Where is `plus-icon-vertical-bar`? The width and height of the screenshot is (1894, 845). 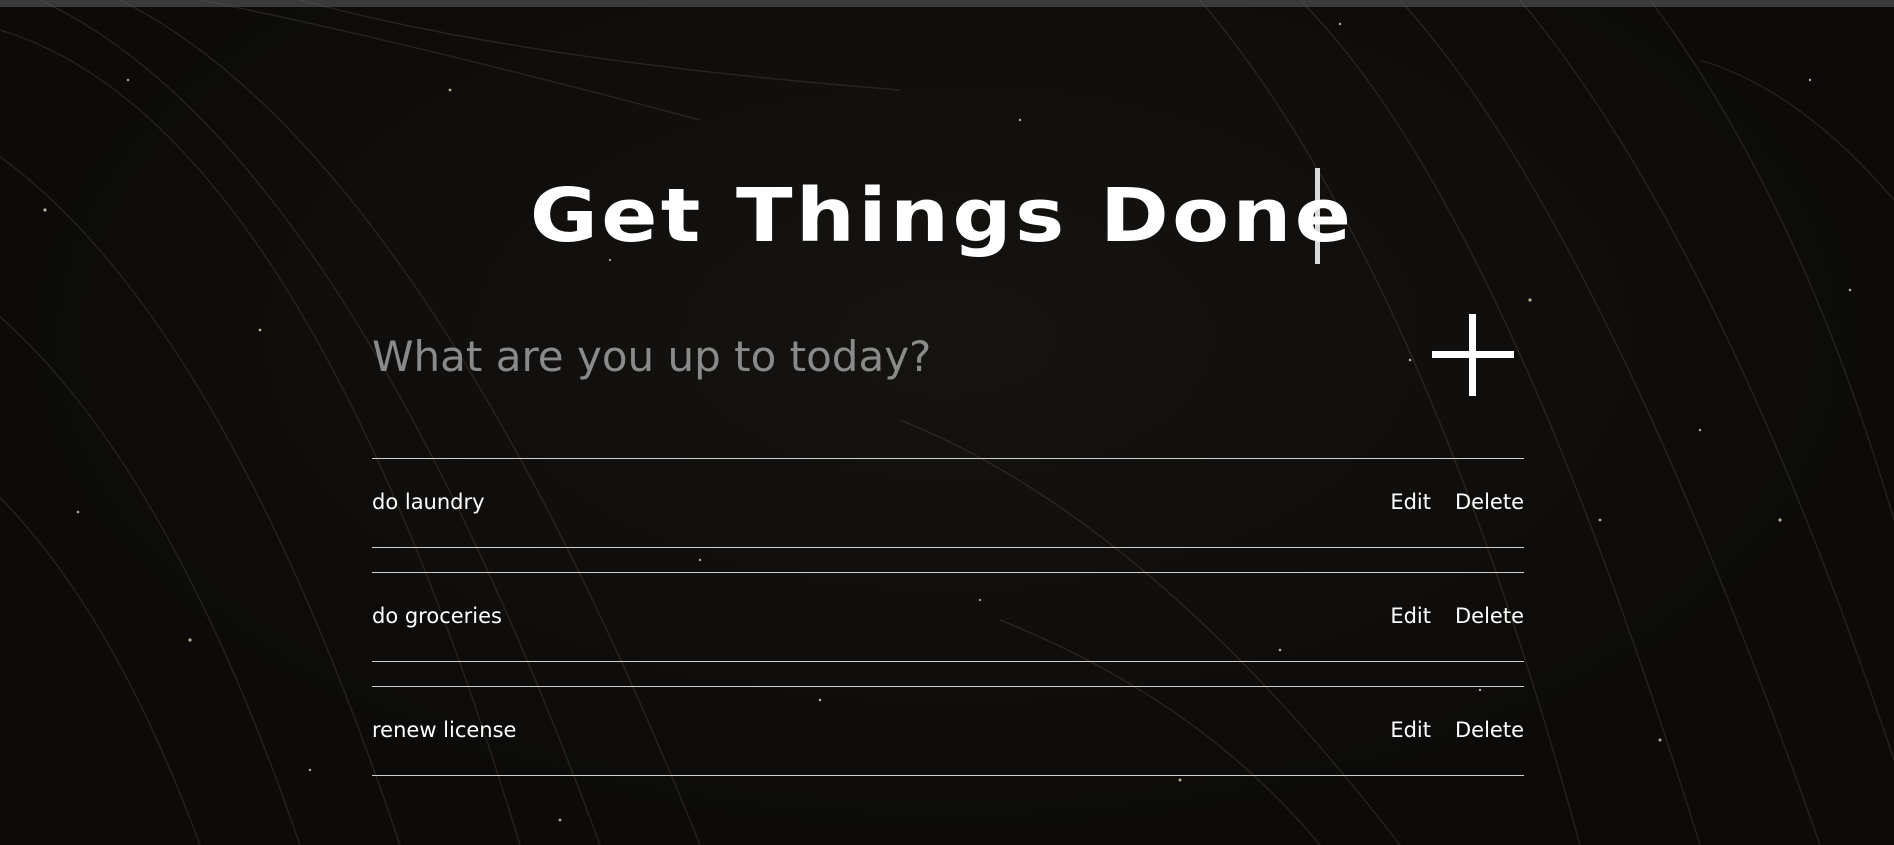
plus-icon-vertical-bar is located at coordinates (1472, 355).